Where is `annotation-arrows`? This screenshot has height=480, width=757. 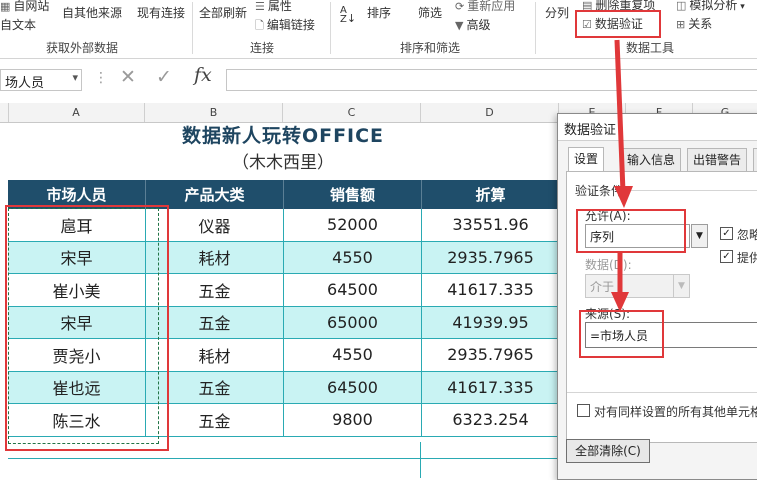
annotation-arrows is located at coordinates (622, 175).